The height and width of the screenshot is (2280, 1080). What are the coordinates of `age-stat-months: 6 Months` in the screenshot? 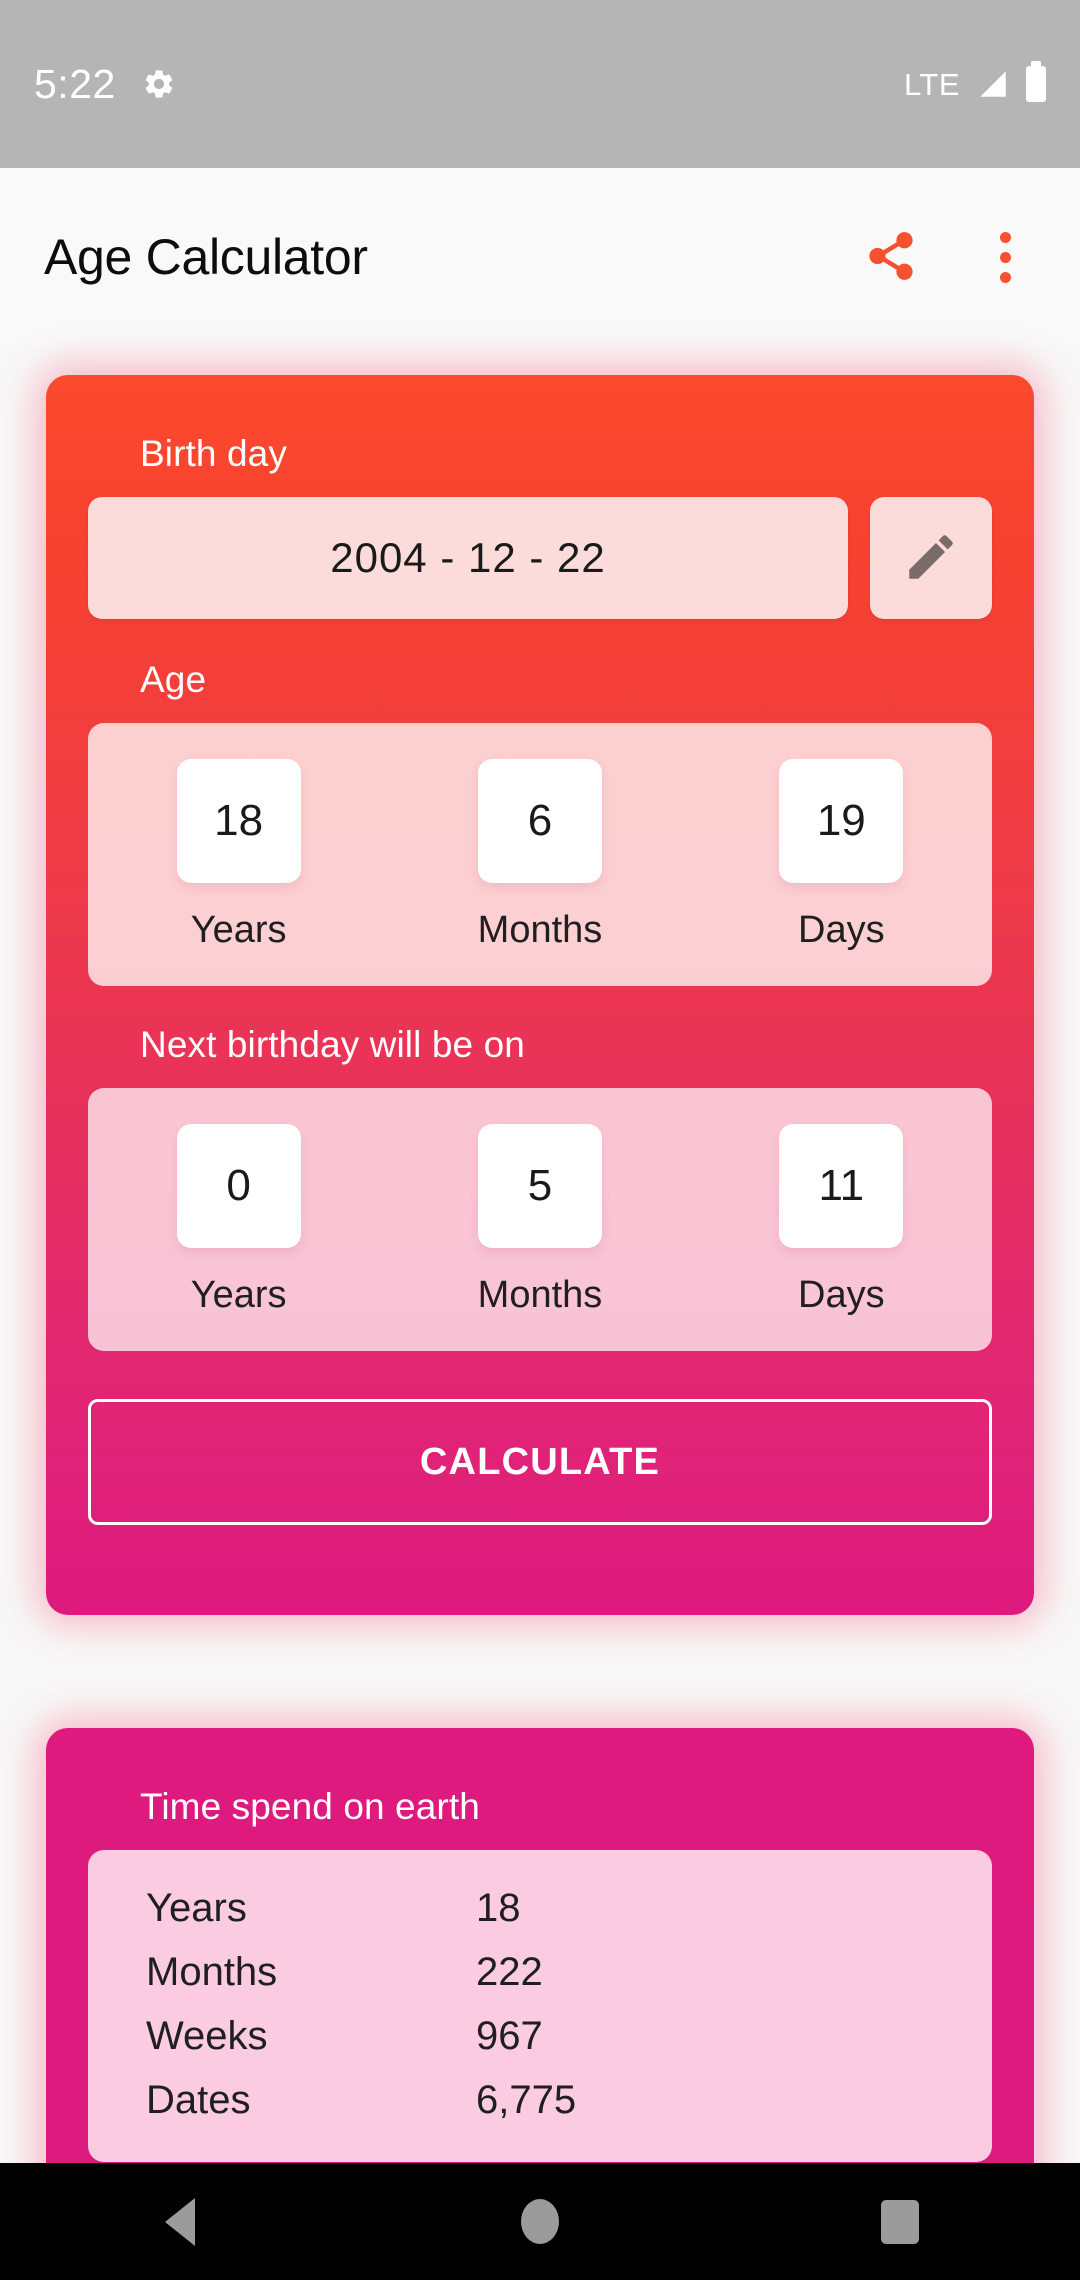 It's located at (540, 855).